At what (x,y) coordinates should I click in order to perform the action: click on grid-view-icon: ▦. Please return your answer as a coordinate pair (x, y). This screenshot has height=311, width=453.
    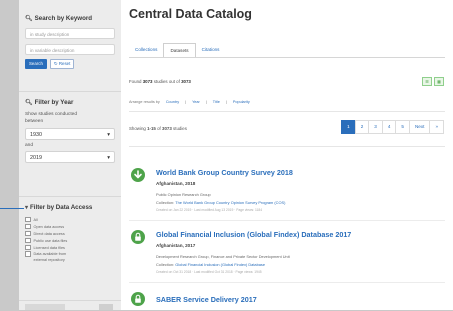
    Looking at the image, I should click on (439, 81).